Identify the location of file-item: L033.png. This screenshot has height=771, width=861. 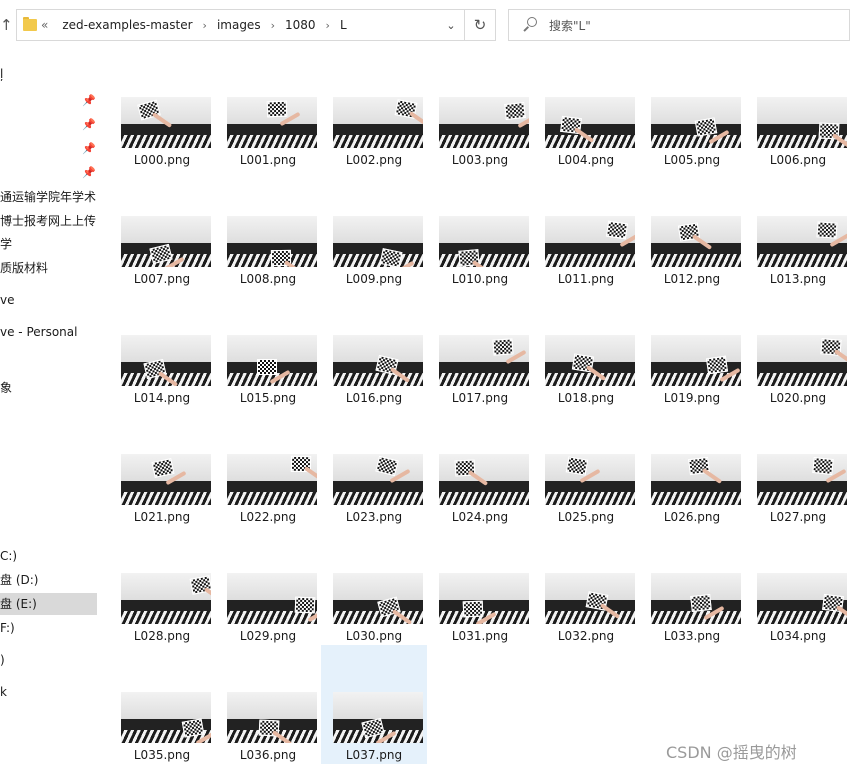
(692, 585).